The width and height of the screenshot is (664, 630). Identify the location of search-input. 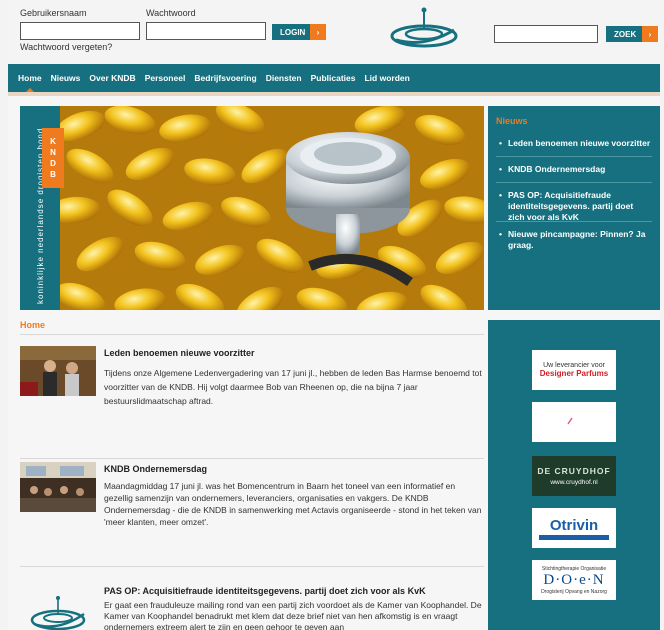
(546, 34).